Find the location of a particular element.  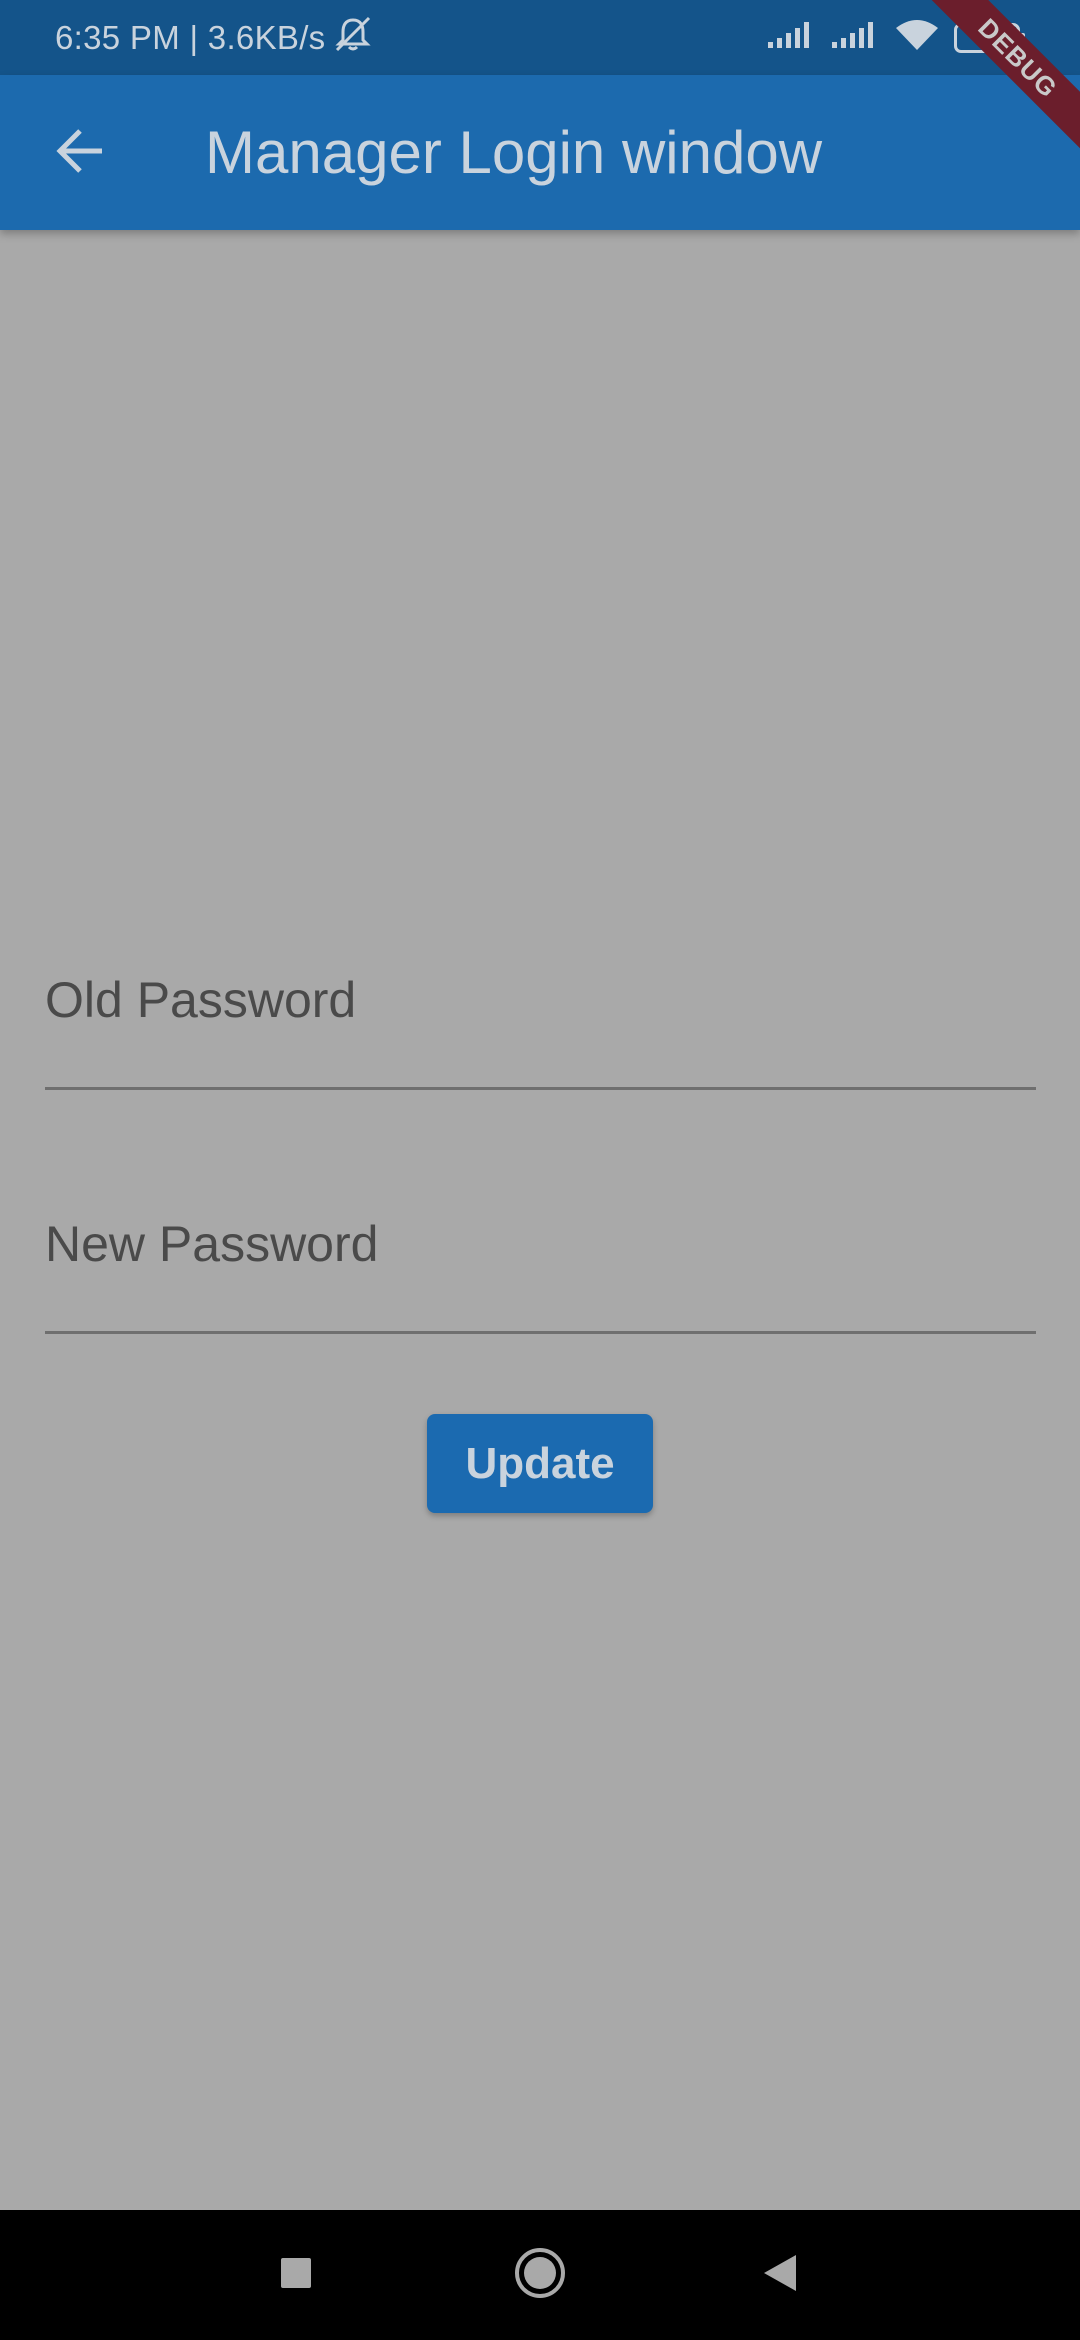

navigation-bar is located at coordinates (540, 2275).